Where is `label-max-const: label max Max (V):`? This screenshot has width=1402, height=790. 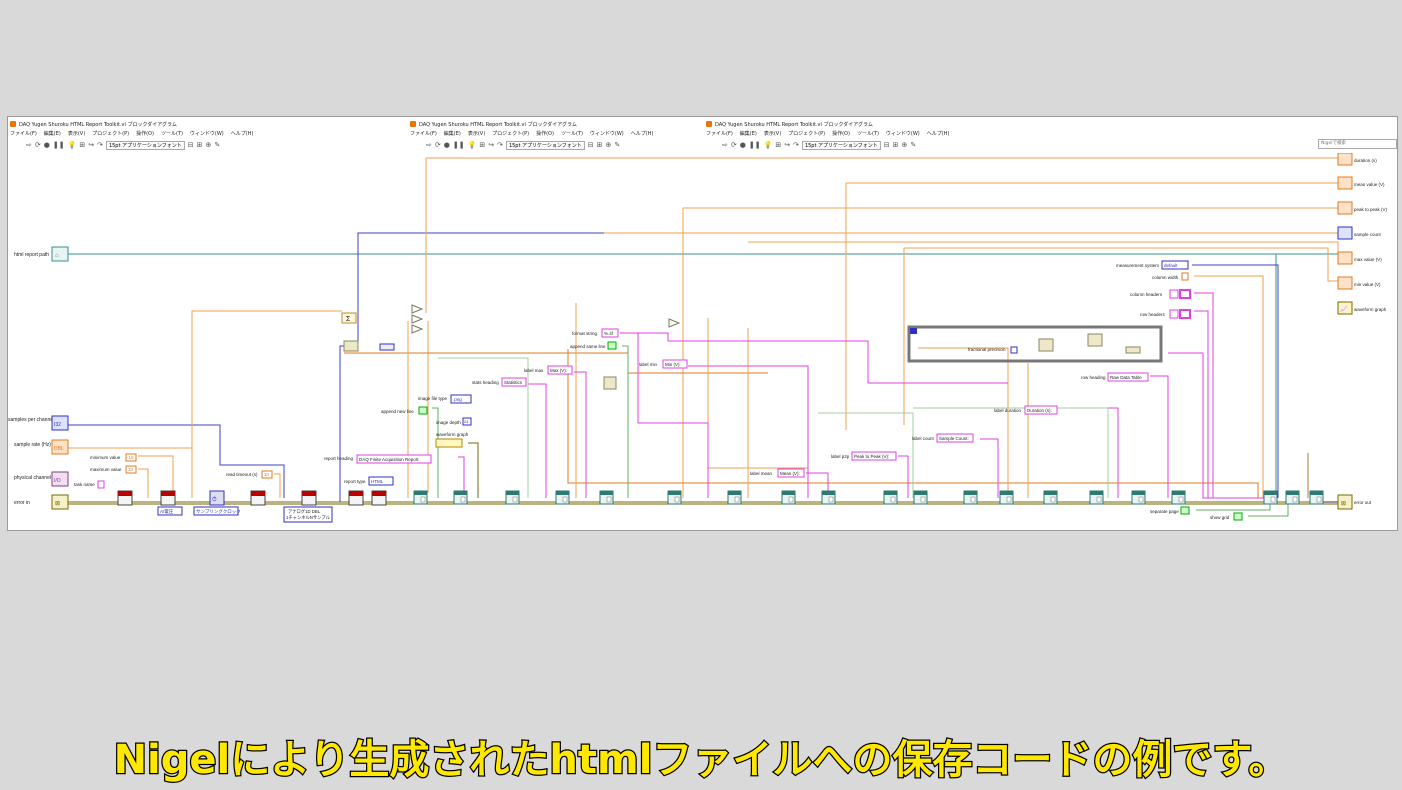 label-max-const: label max Max (V): is located at coordinates (548, 370).